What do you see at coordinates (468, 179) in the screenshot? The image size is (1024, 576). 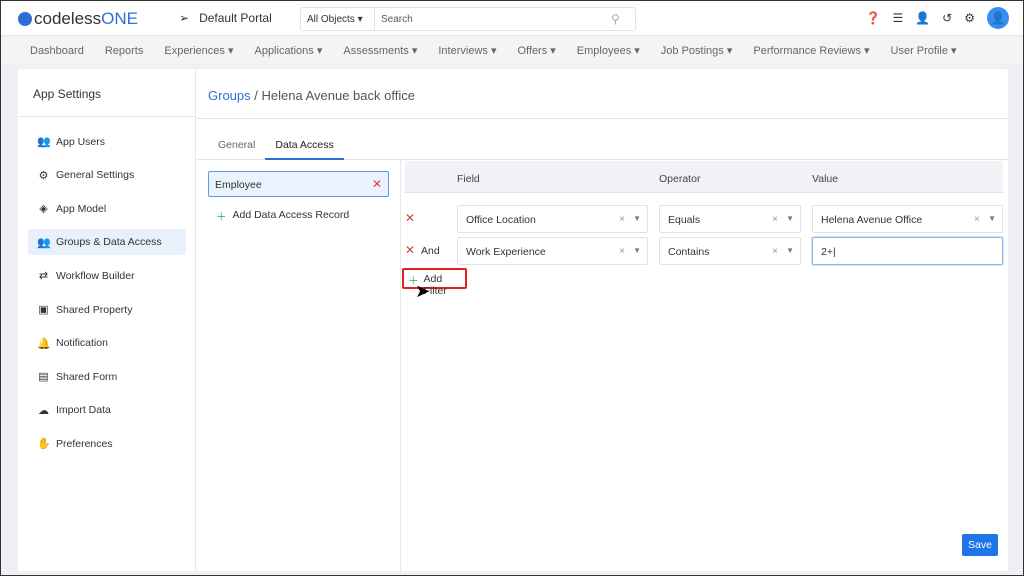 I see `header-field: Field` at bounding box center [468, 179].